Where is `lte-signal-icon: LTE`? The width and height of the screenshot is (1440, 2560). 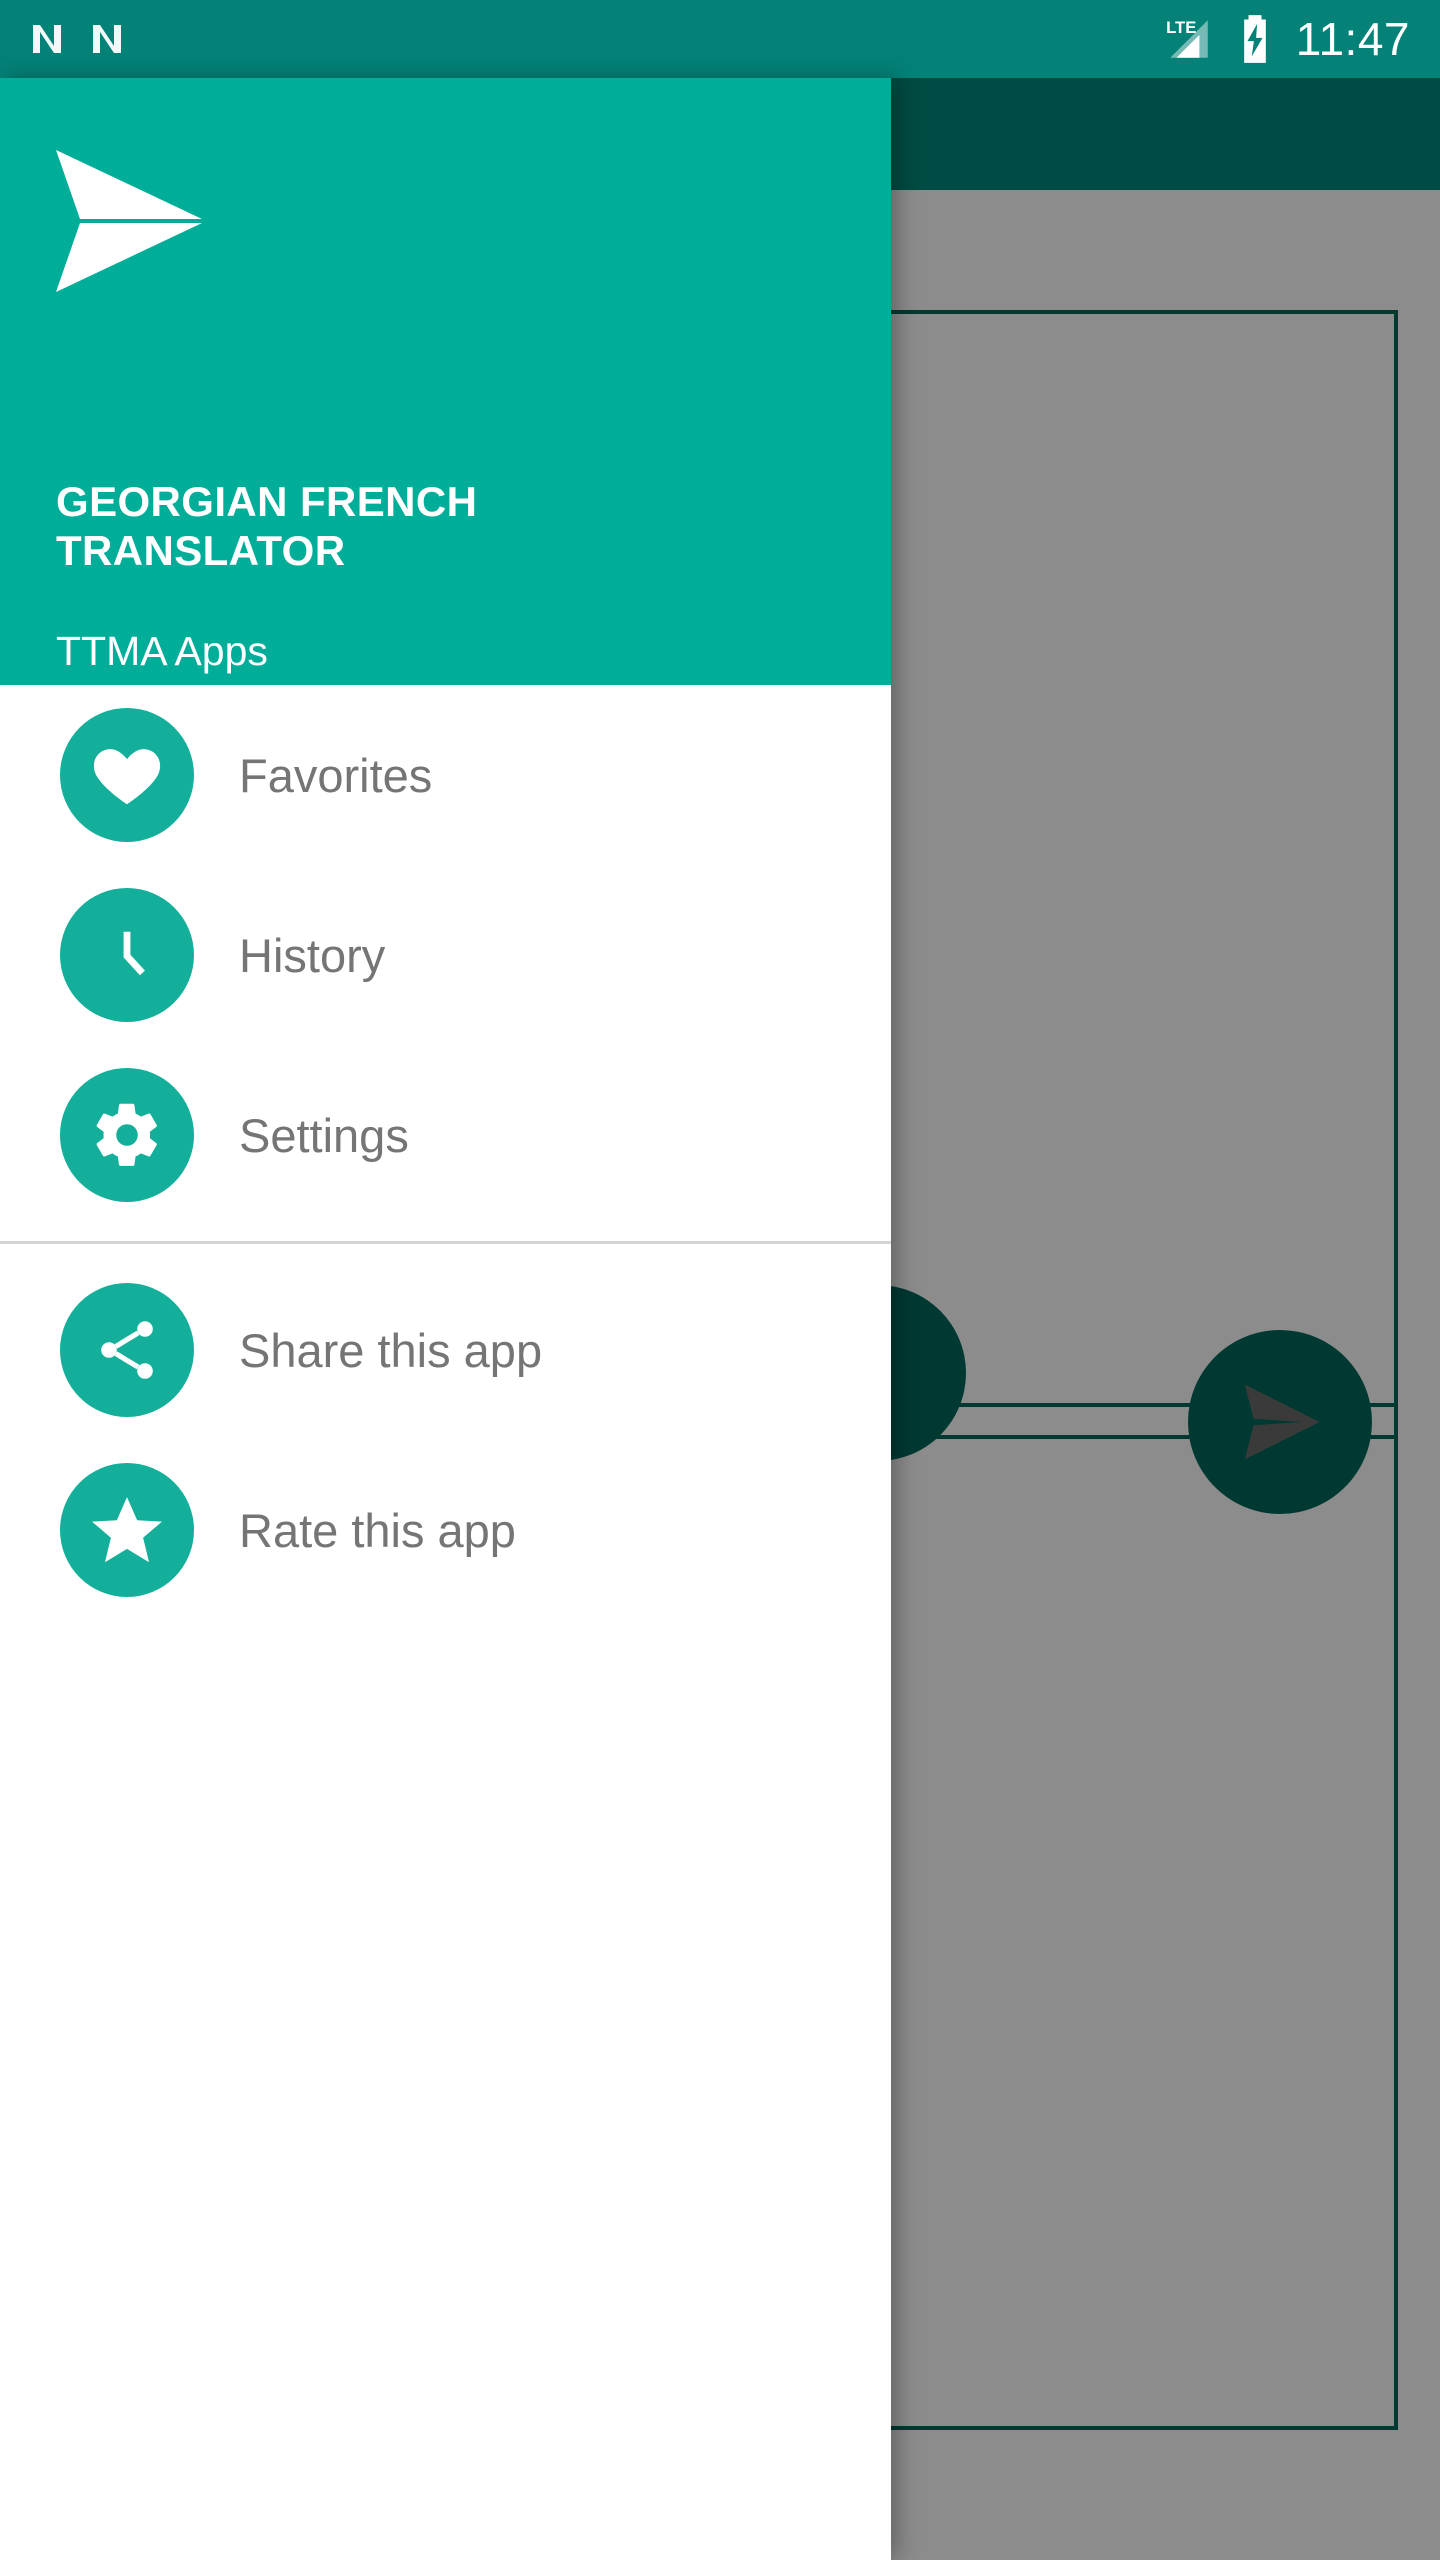 lte-signal-icon: LTE is located at coordinates (1187, 38).